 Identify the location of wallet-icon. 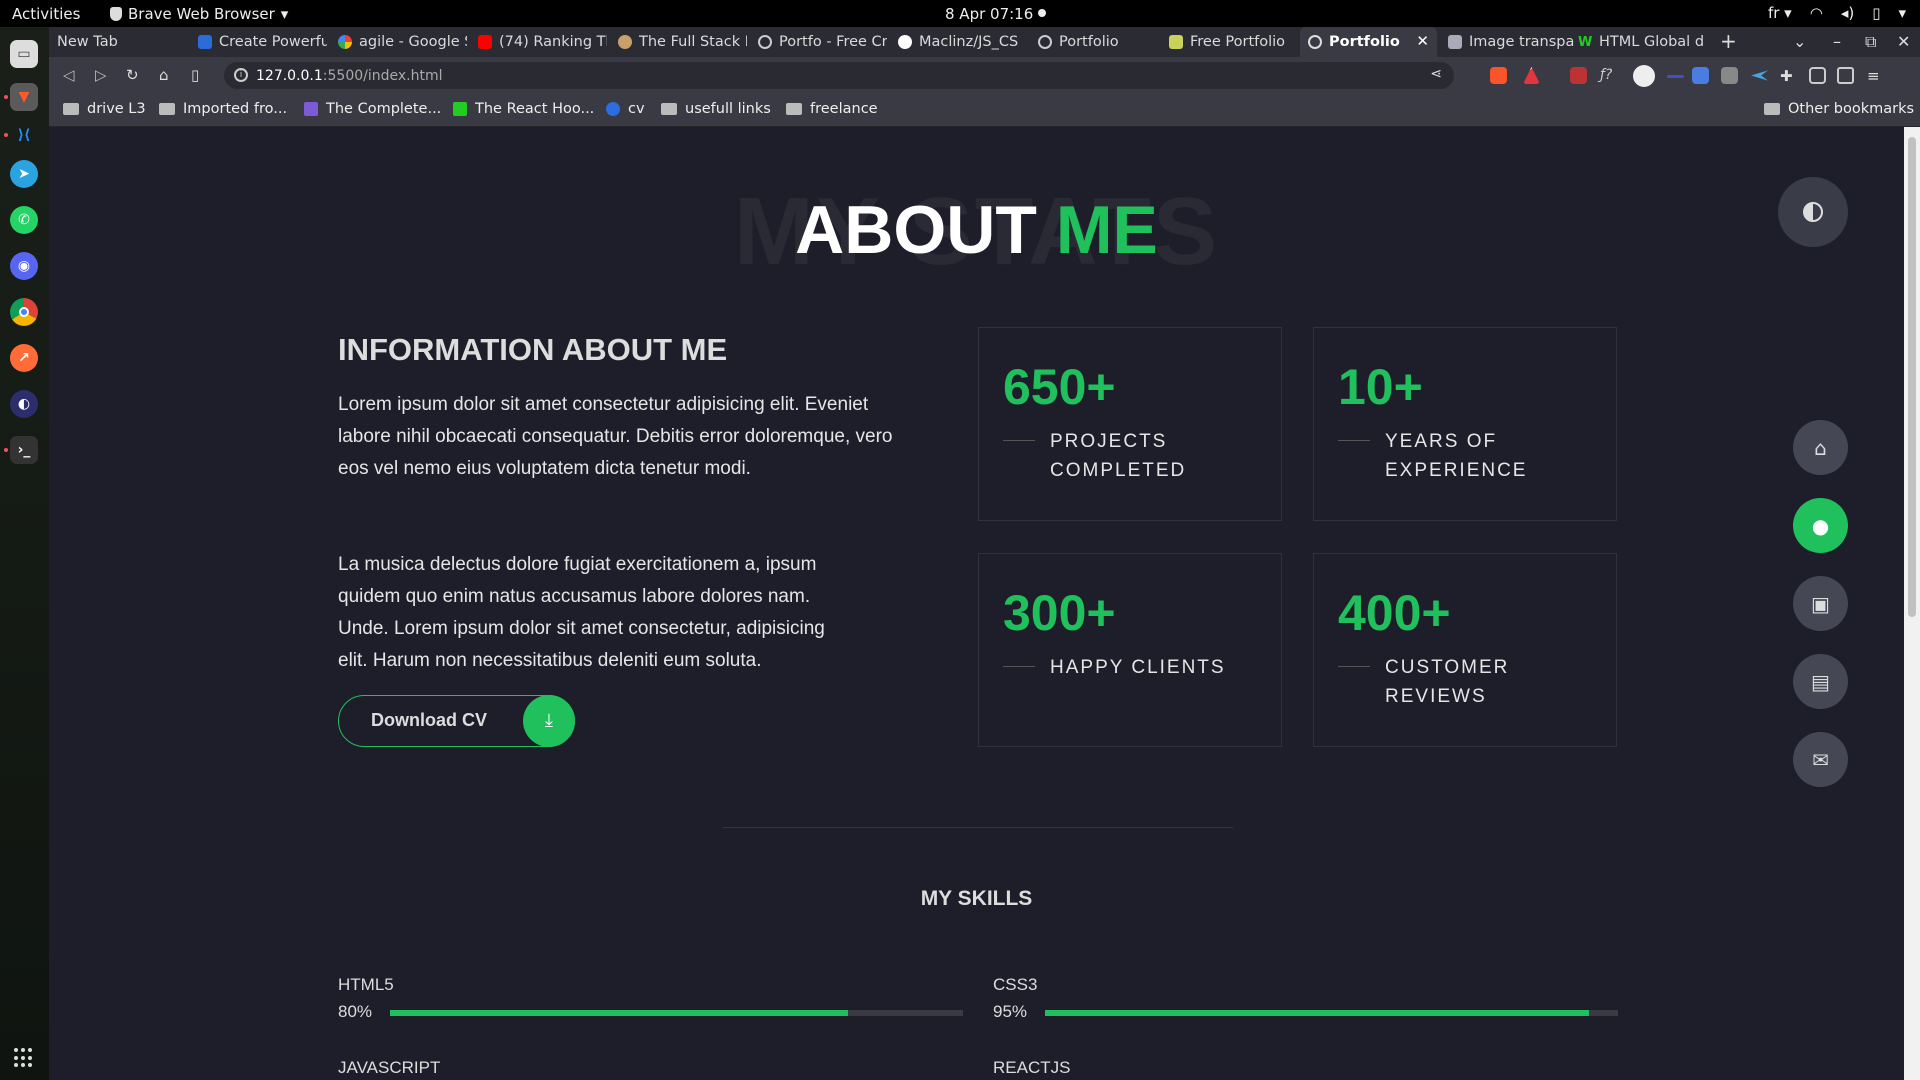
(1845, 75).